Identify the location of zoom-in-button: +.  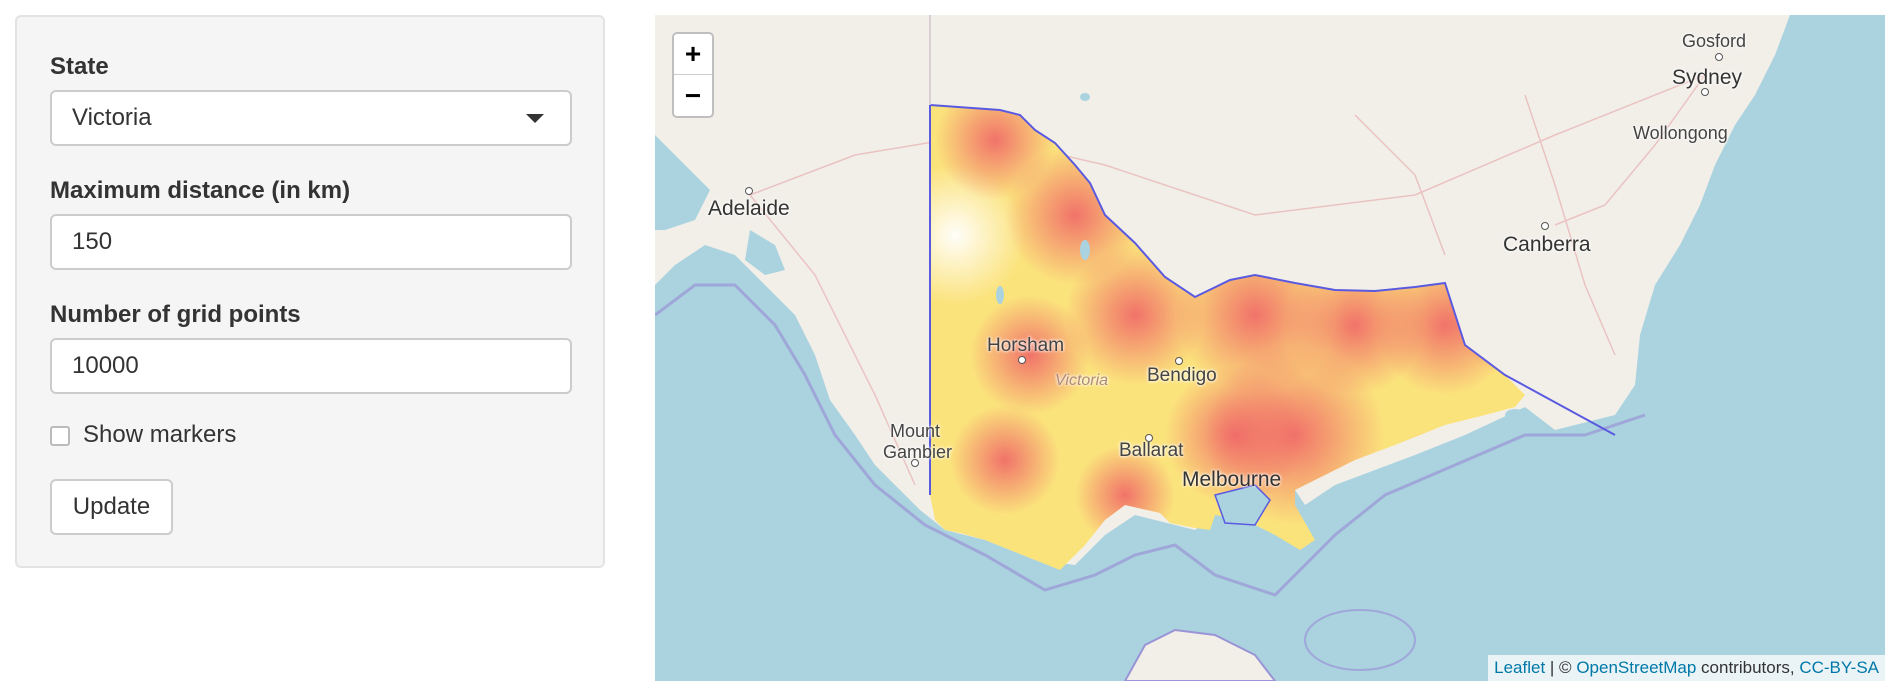
(693, 54).